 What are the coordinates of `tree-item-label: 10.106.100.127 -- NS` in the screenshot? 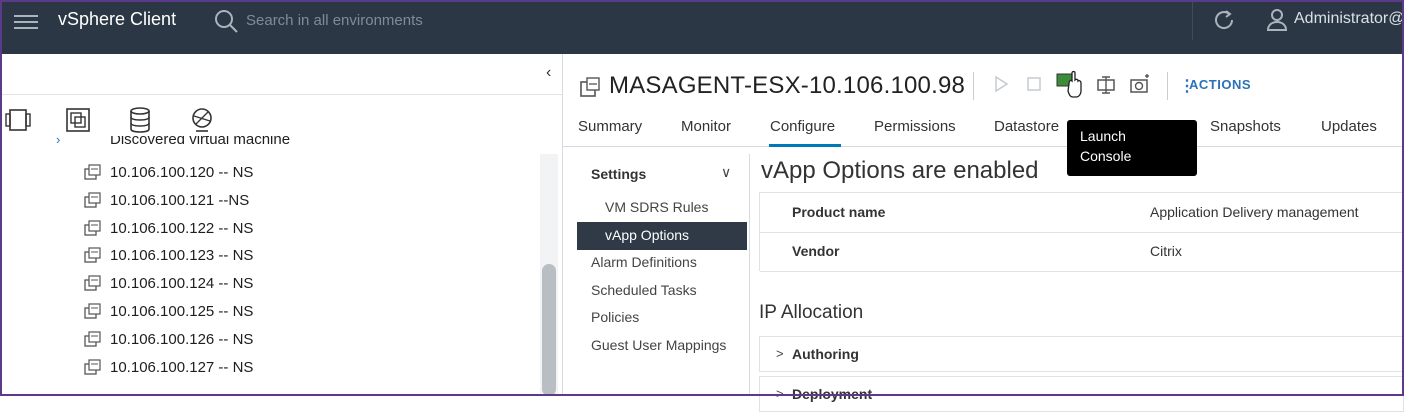 It's located at (182, 367).